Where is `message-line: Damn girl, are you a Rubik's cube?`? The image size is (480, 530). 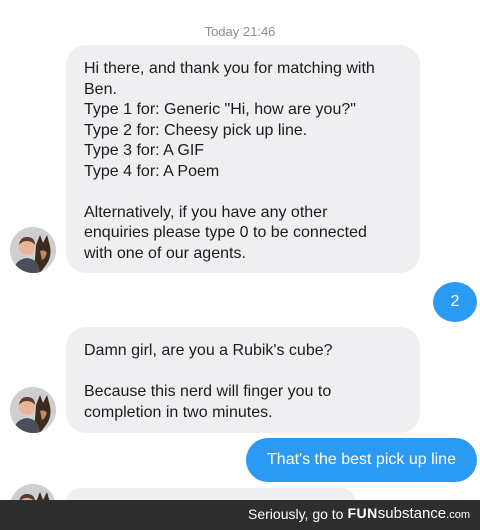 message-line: Damn girl, are you a Rubik's cube? is located at coordinates (208, 350).